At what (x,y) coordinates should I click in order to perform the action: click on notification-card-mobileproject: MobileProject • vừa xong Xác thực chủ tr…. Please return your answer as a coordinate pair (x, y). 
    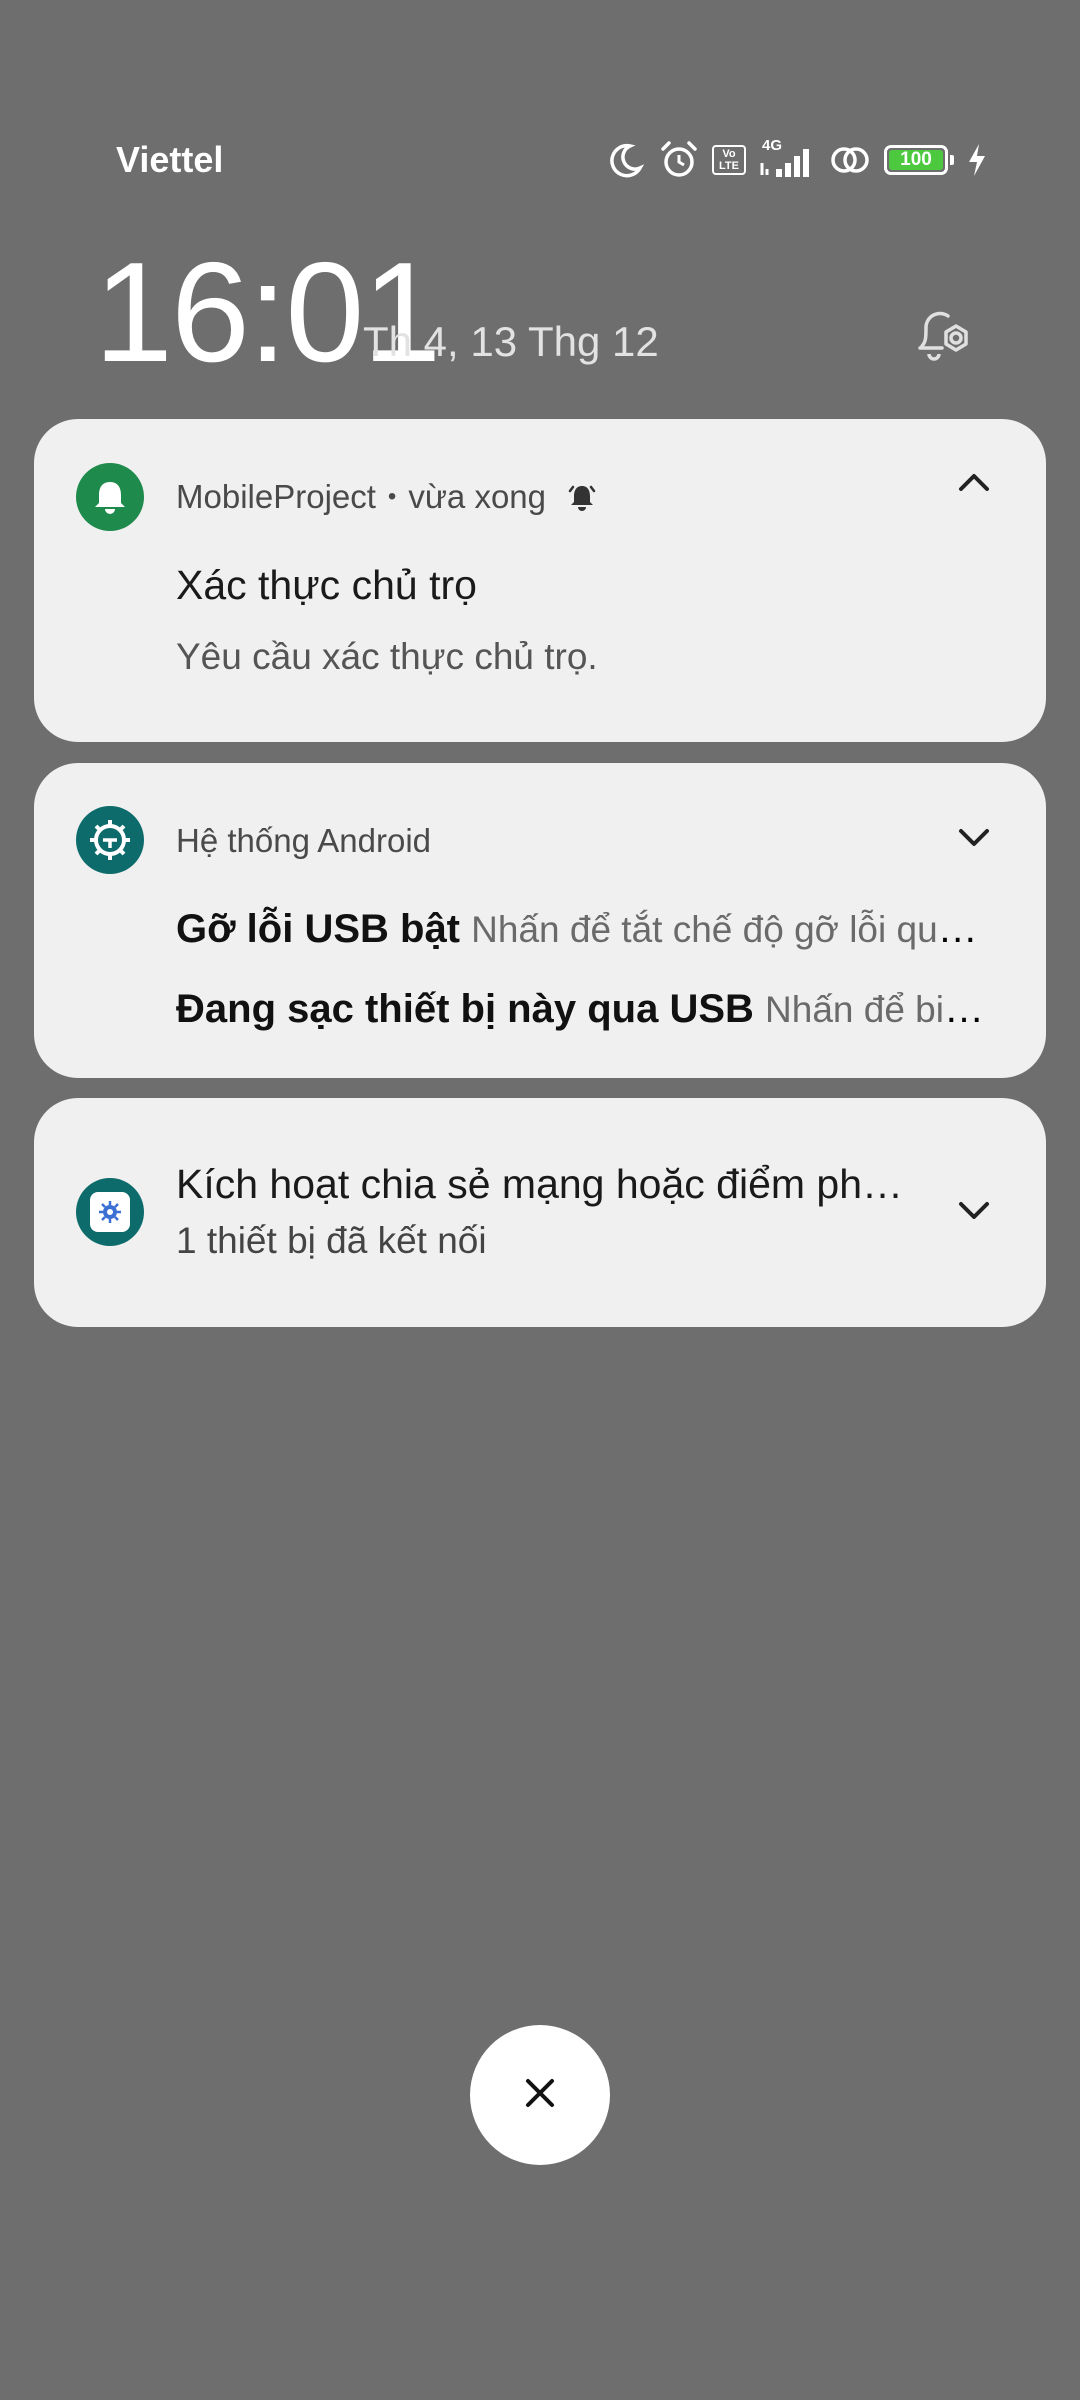
    Looking at the image, I should click on (540, 580).